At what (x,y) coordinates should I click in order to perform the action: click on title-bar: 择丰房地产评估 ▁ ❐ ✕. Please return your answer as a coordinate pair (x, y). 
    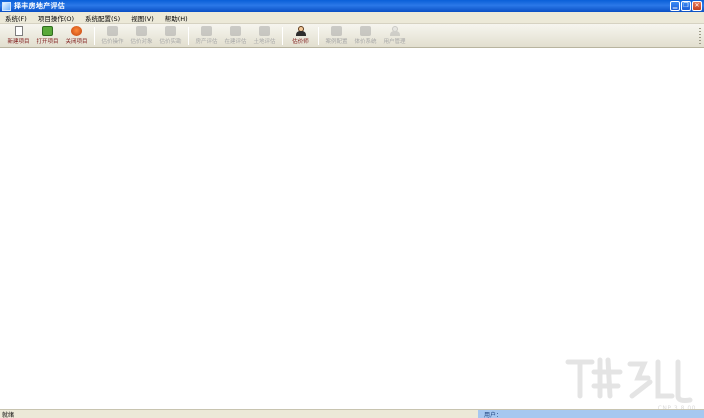
    Looking at the image, I should click on (352, 6).